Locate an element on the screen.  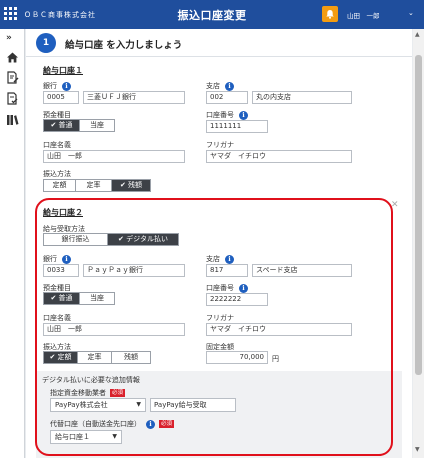
account2-receive-toggle: 銀行振込 デジタル払い is located at coordinates (111, 239).